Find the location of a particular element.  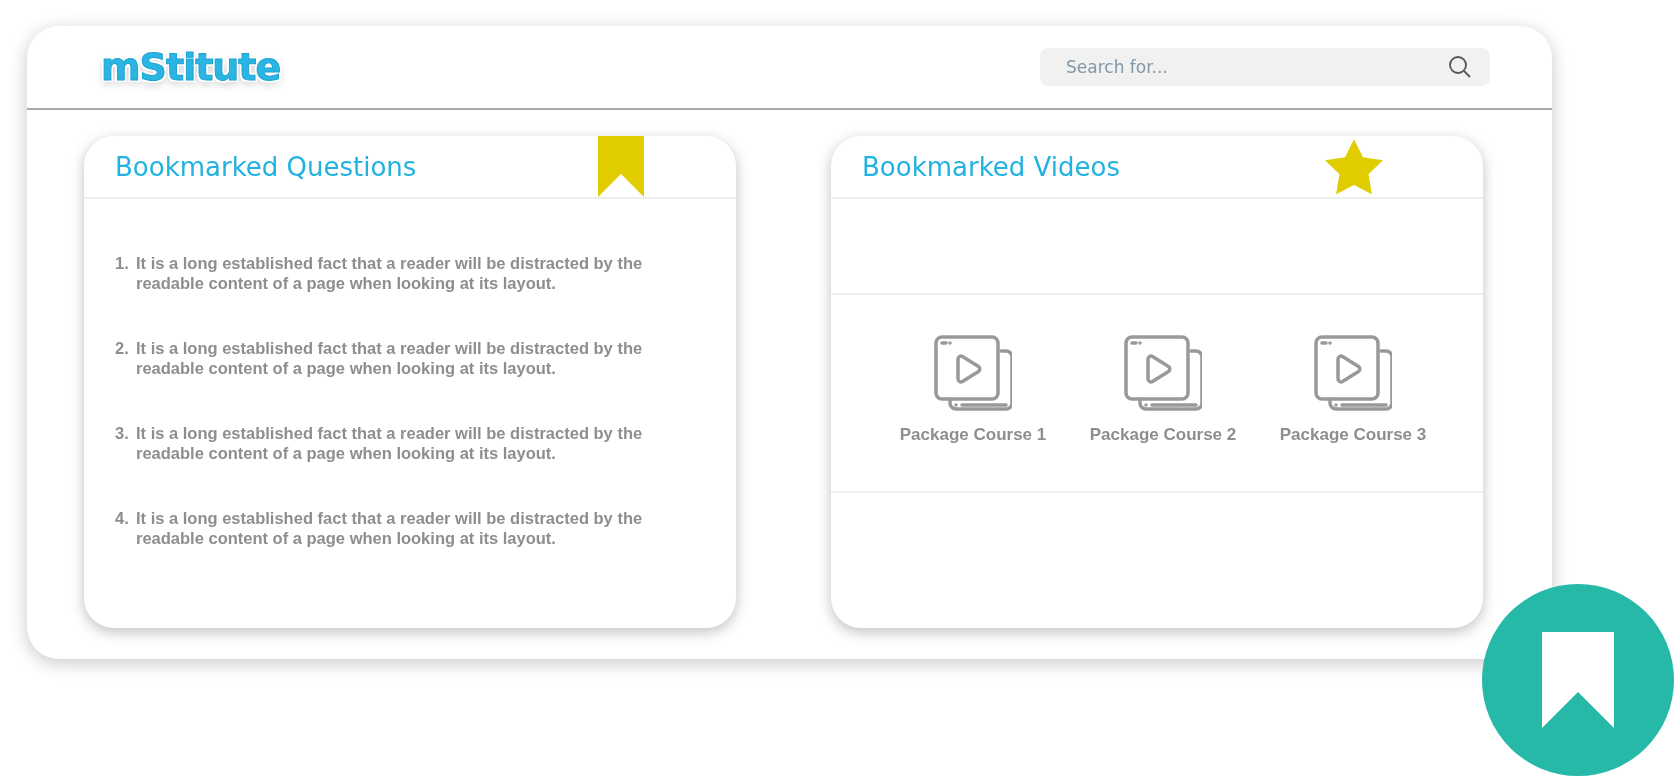

search-icon is located at coordinates (1460, 67).